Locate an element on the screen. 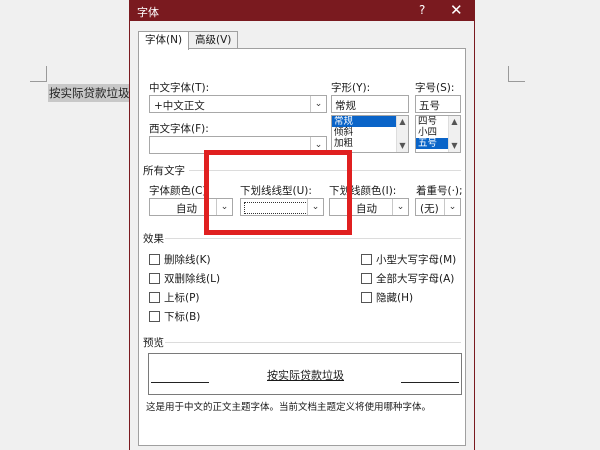  checkbox-label: 小型大写字母(M) is located at coordinates (416, 260).